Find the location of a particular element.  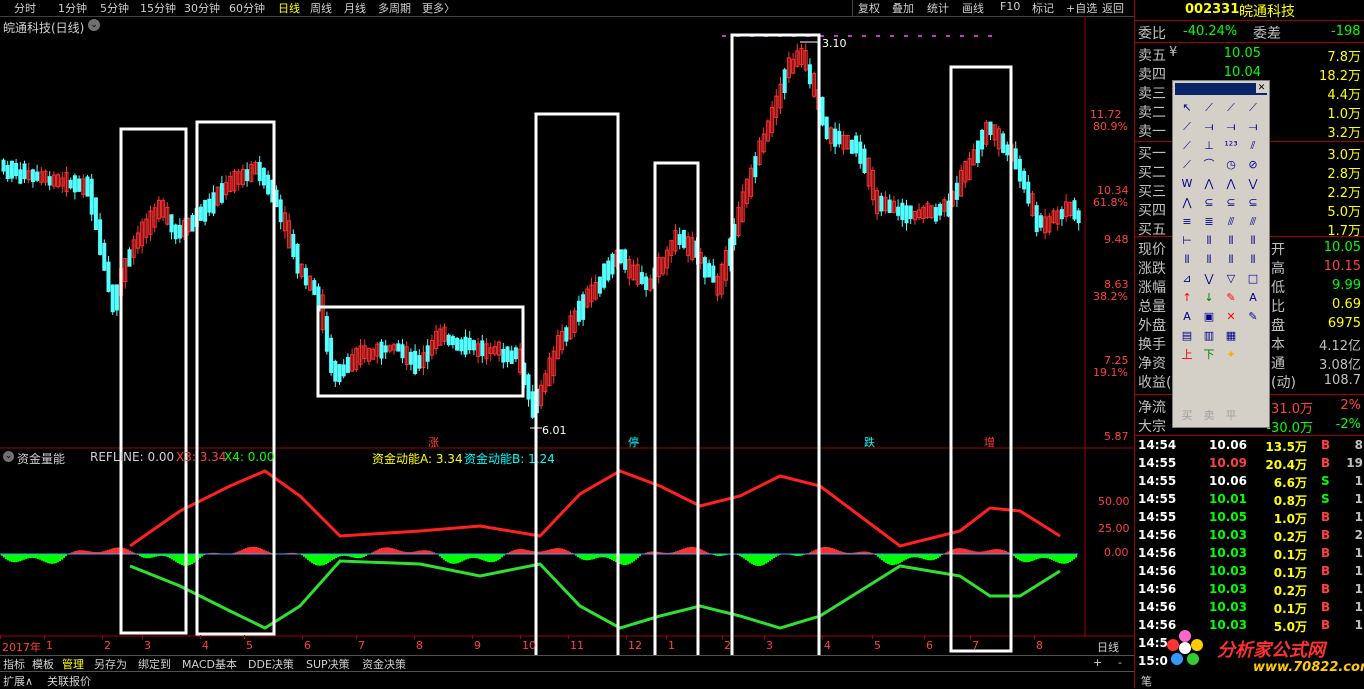

draw-tool-icon: ✦ is located at coordinates (1231, 355).